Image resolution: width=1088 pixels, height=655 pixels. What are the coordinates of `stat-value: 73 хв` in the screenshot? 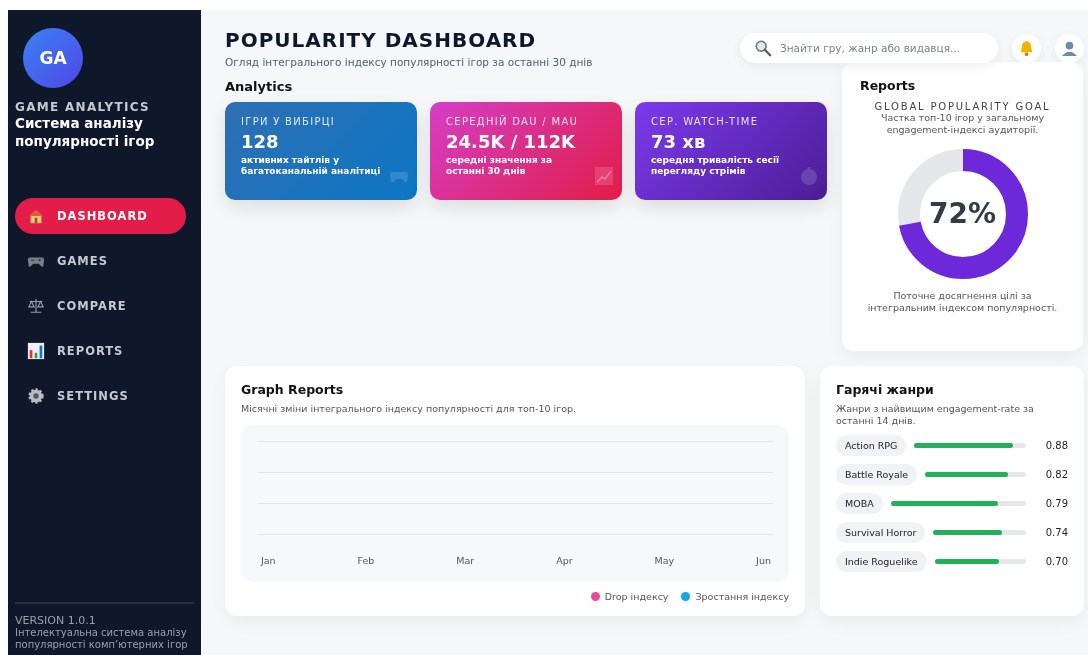 It's located at (679, 141).